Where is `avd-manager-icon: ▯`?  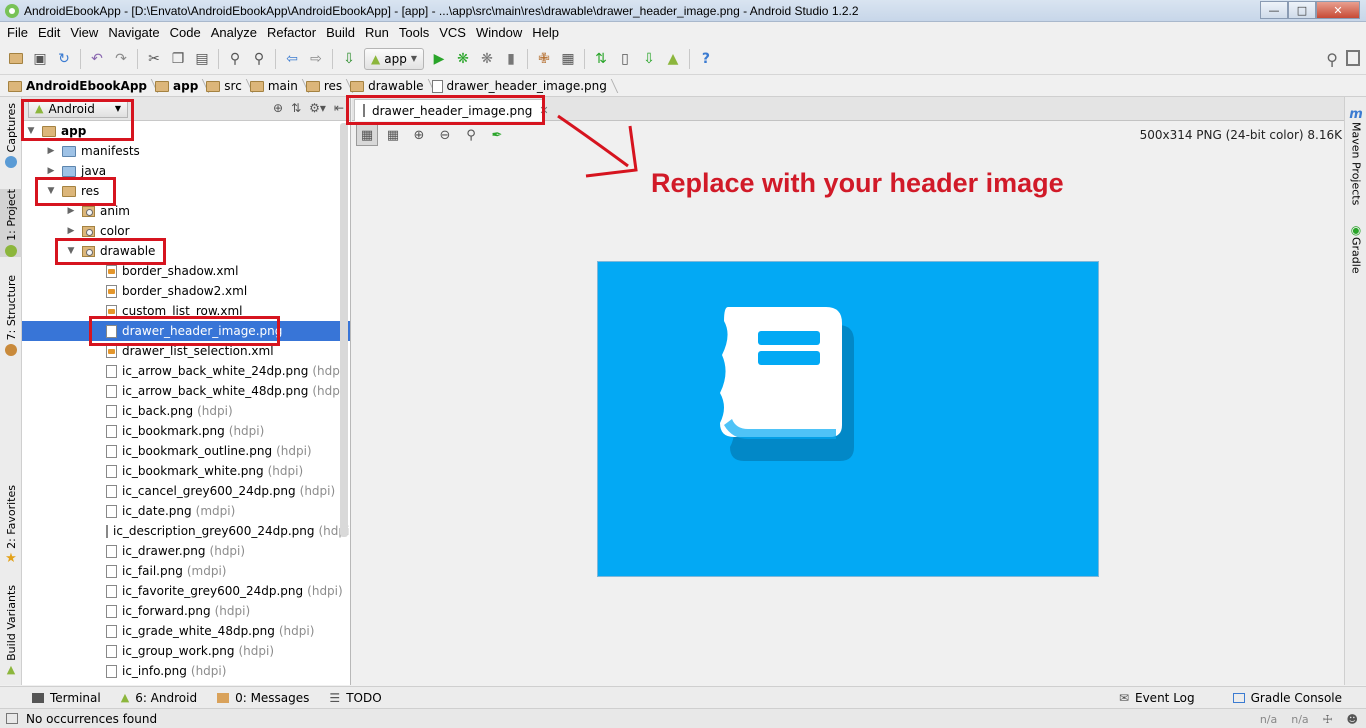 avd-manager-icon: ▯ is located at coordinates (625, 59).